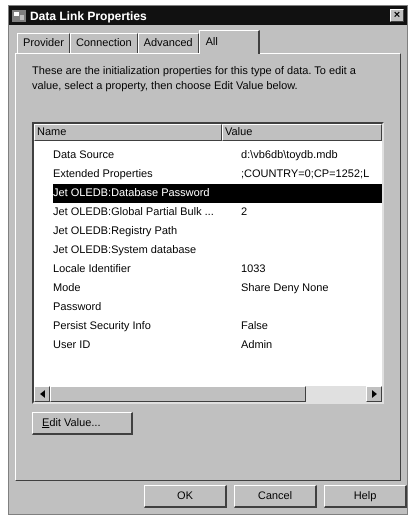  I want to click on dialog-button: OK, so click(185, 496).